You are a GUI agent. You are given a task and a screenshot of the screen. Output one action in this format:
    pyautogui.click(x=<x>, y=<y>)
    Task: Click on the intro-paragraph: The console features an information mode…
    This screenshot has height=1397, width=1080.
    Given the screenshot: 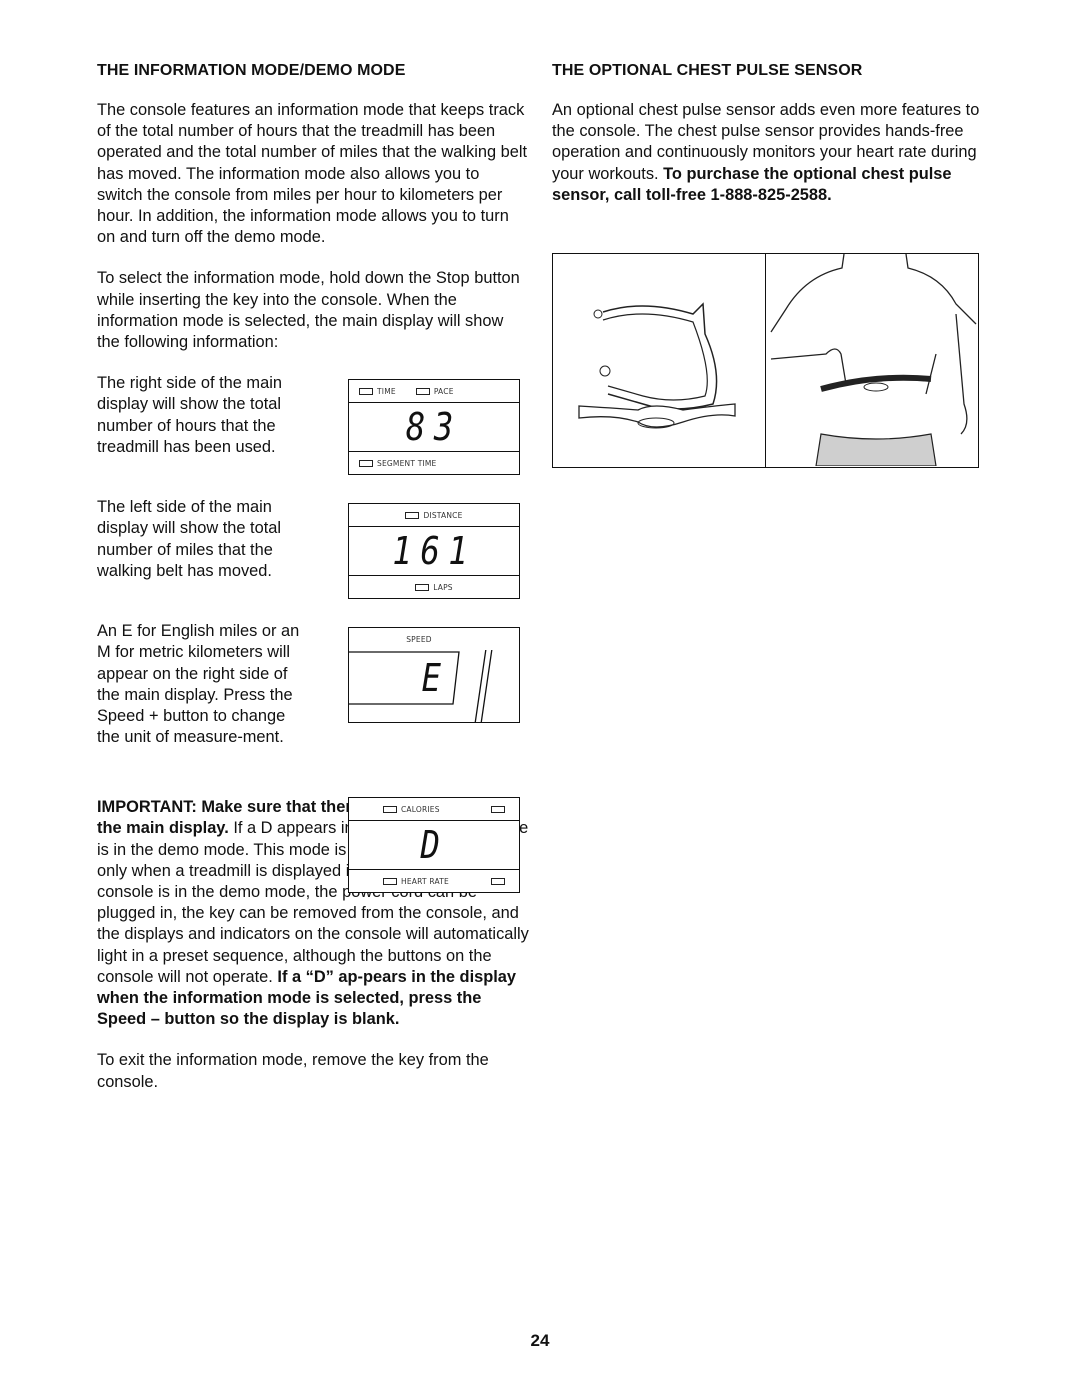 What is the action you would take?
    pyautogui.click(x=312, y=174)
    